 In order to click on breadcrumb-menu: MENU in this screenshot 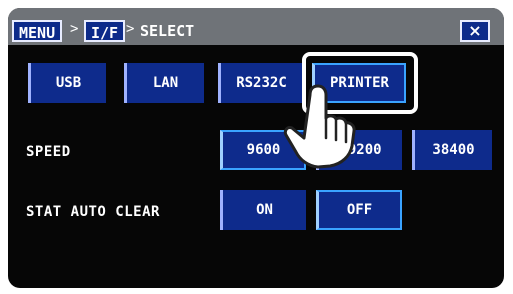, I will do `click(37, 31)`.